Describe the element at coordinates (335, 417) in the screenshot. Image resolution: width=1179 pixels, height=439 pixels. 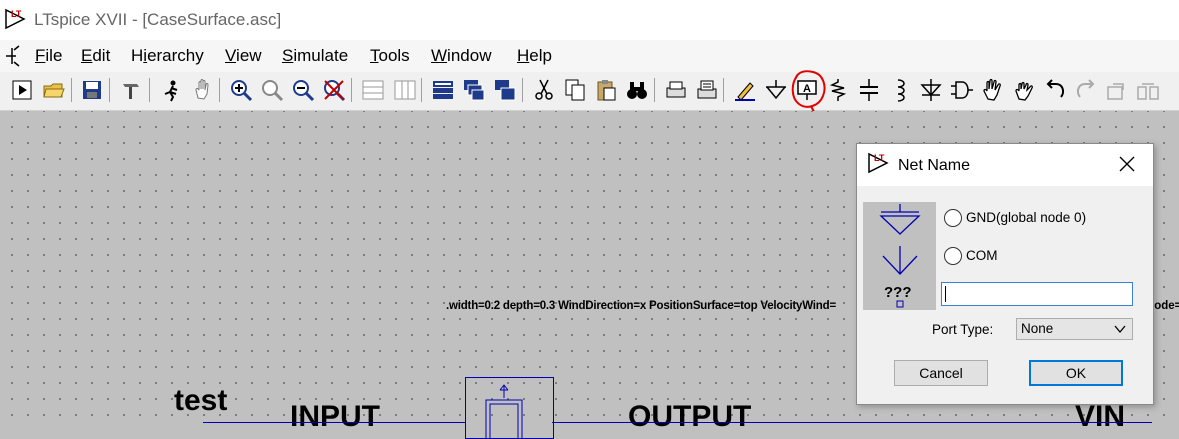
I see `label-input: INPUT` at that location.